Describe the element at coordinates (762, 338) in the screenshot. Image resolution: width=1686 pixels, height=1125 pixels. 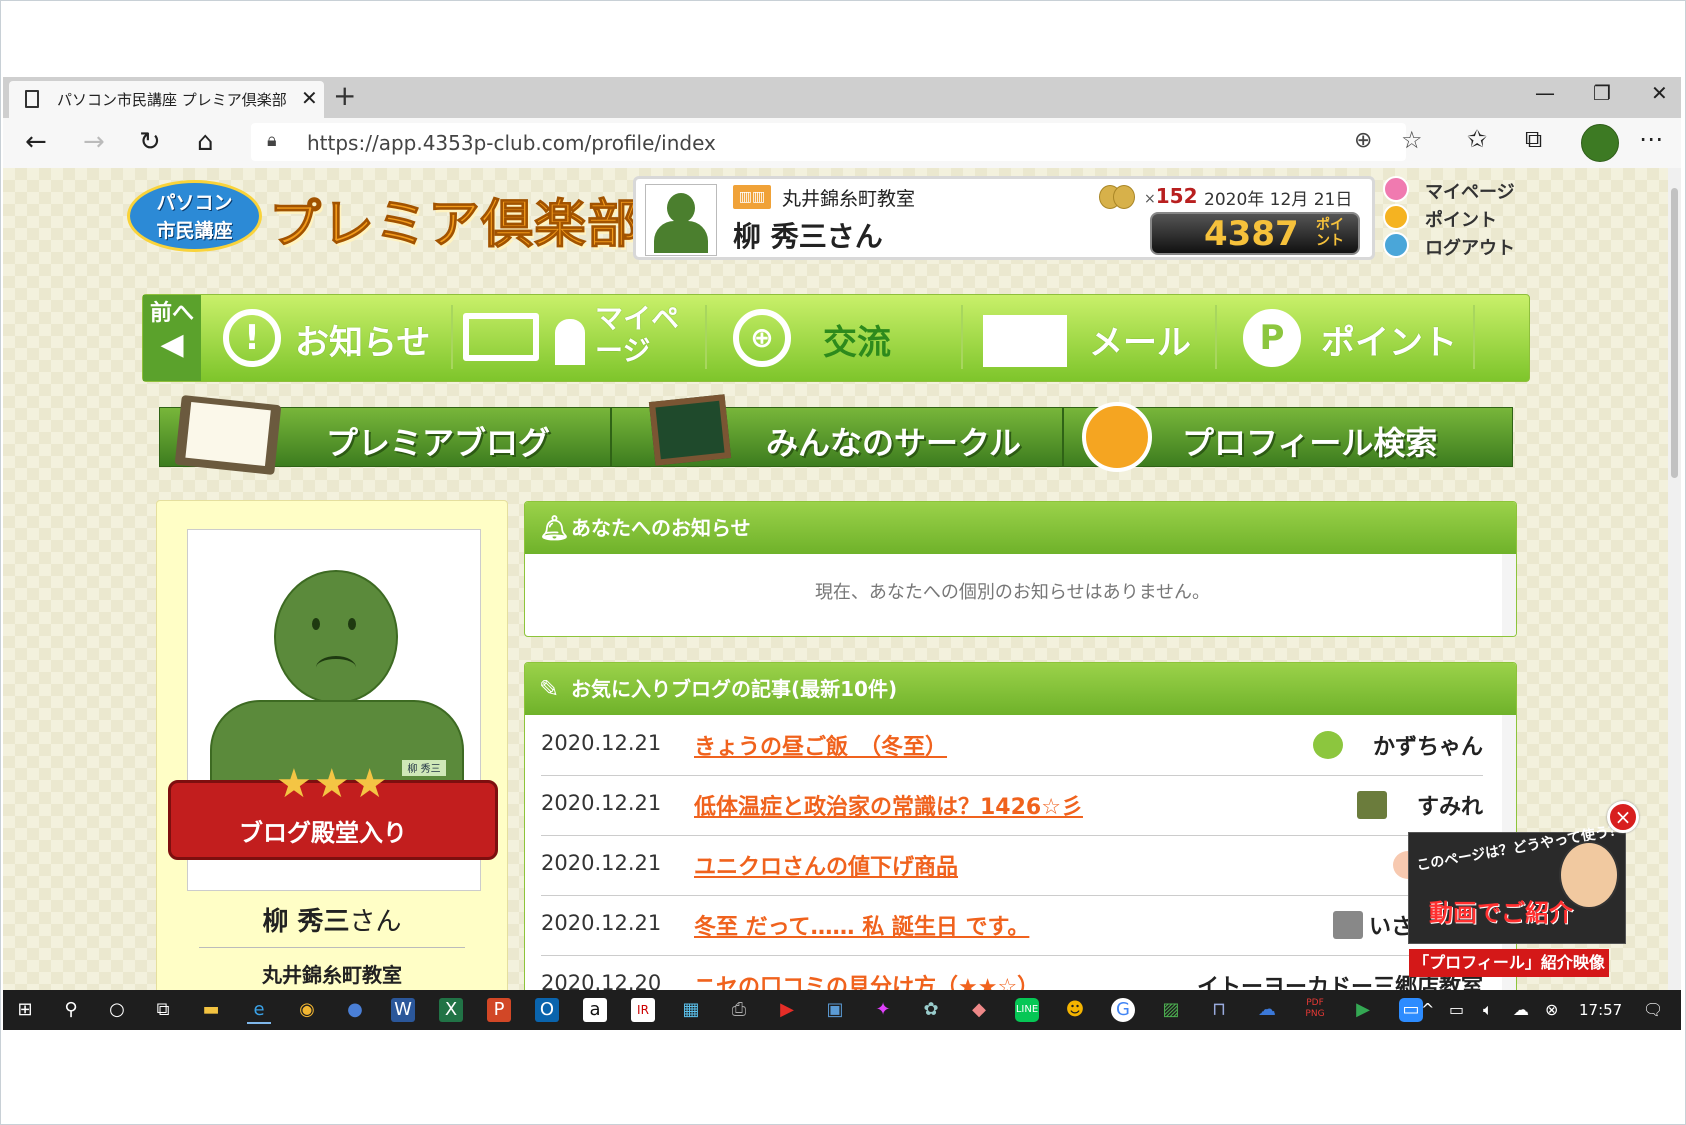
I see `globe-icon: ⊕` at that location.